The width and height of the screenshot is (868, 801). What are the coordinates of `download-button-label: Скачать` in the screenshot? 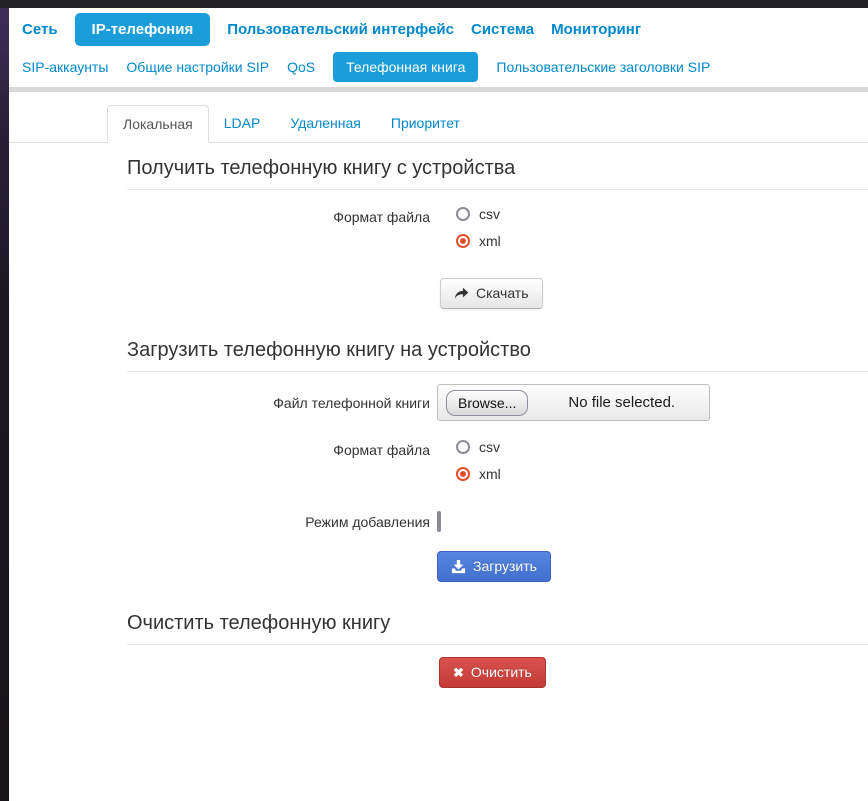 It's located at (502, 293).